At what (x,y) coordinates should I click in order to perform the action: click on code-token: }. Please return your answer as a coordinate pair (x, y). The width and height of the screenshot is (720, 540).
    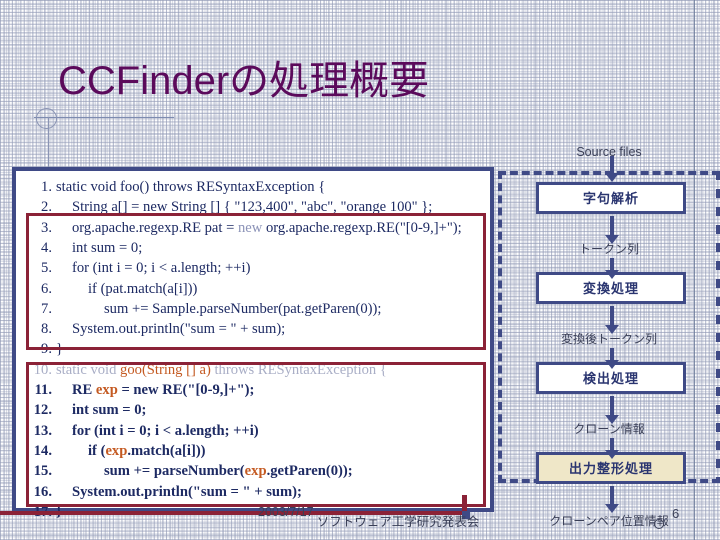
    Looking at the image, I should click on (60, 349).